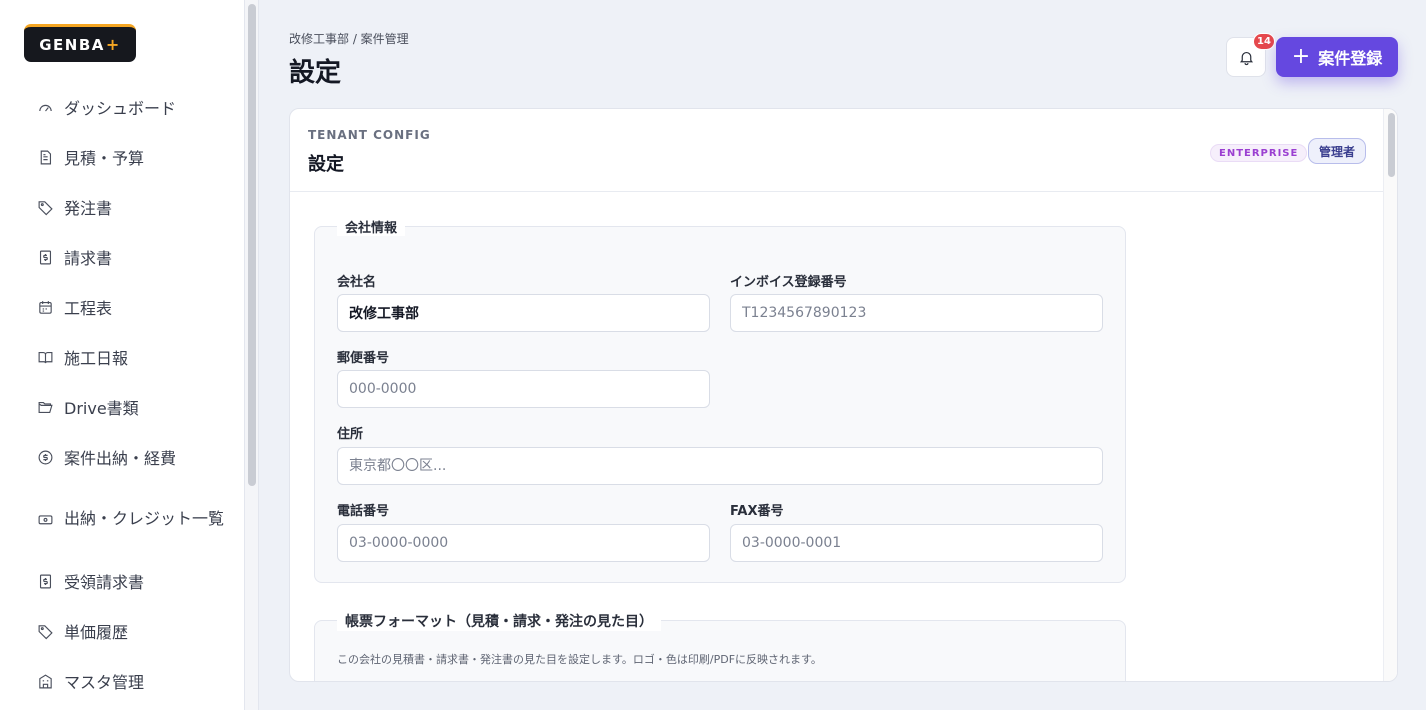 The image size is (1426, 710). I want to click on card-icon, so click(45, 519).